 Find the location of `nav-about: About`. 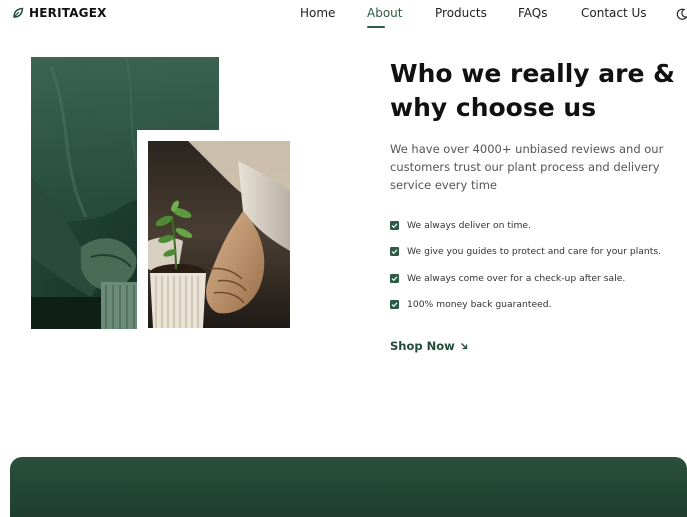

nav-about: About is located at coordinates (384, 13).